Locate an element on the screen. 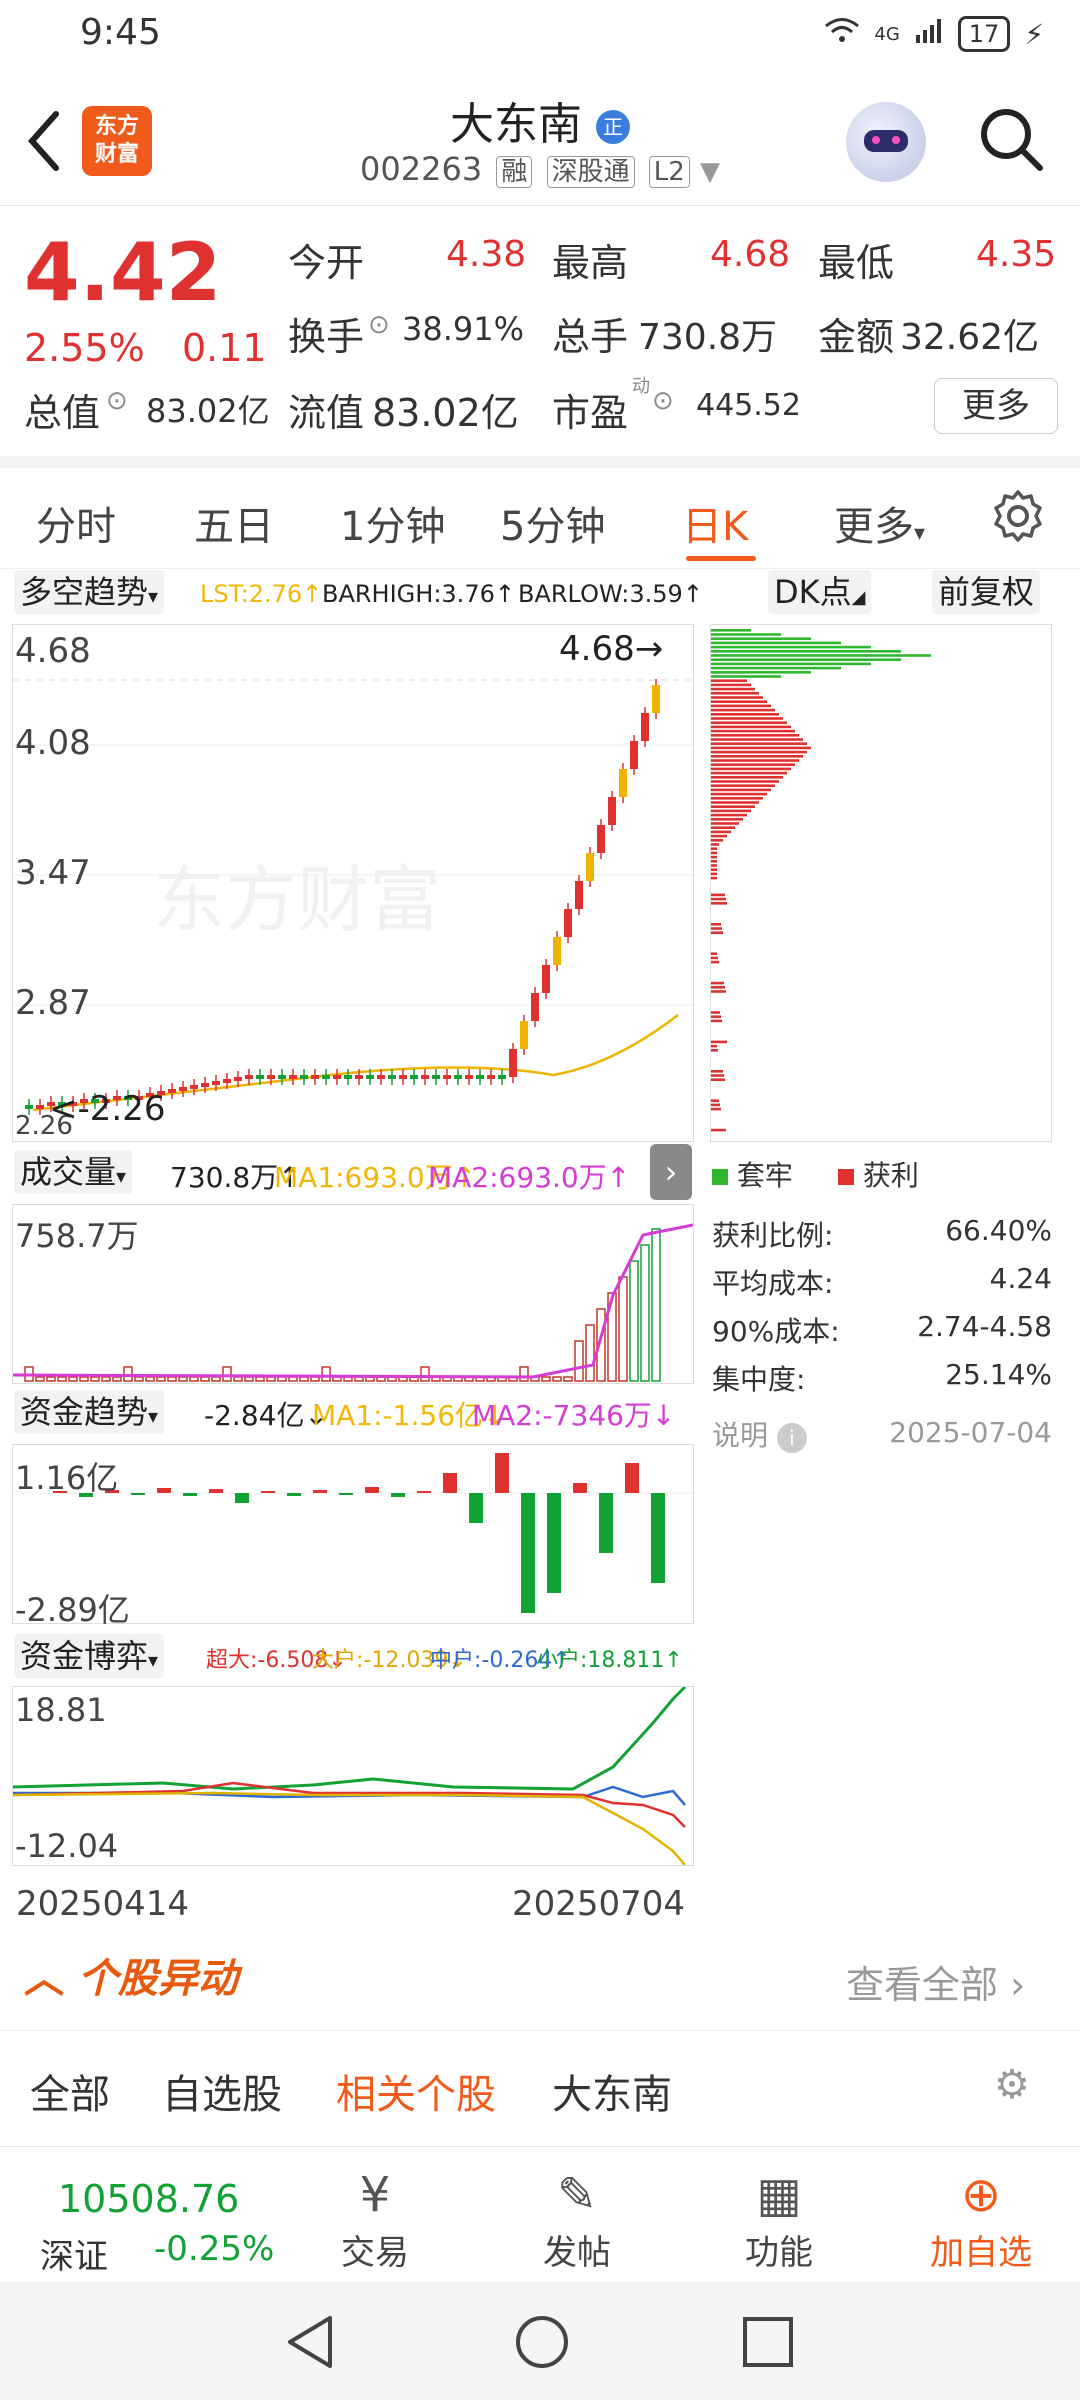 This screenshot has height=2400, width=1080. info-icon: ⊙ is located at coordinates (379, 325).